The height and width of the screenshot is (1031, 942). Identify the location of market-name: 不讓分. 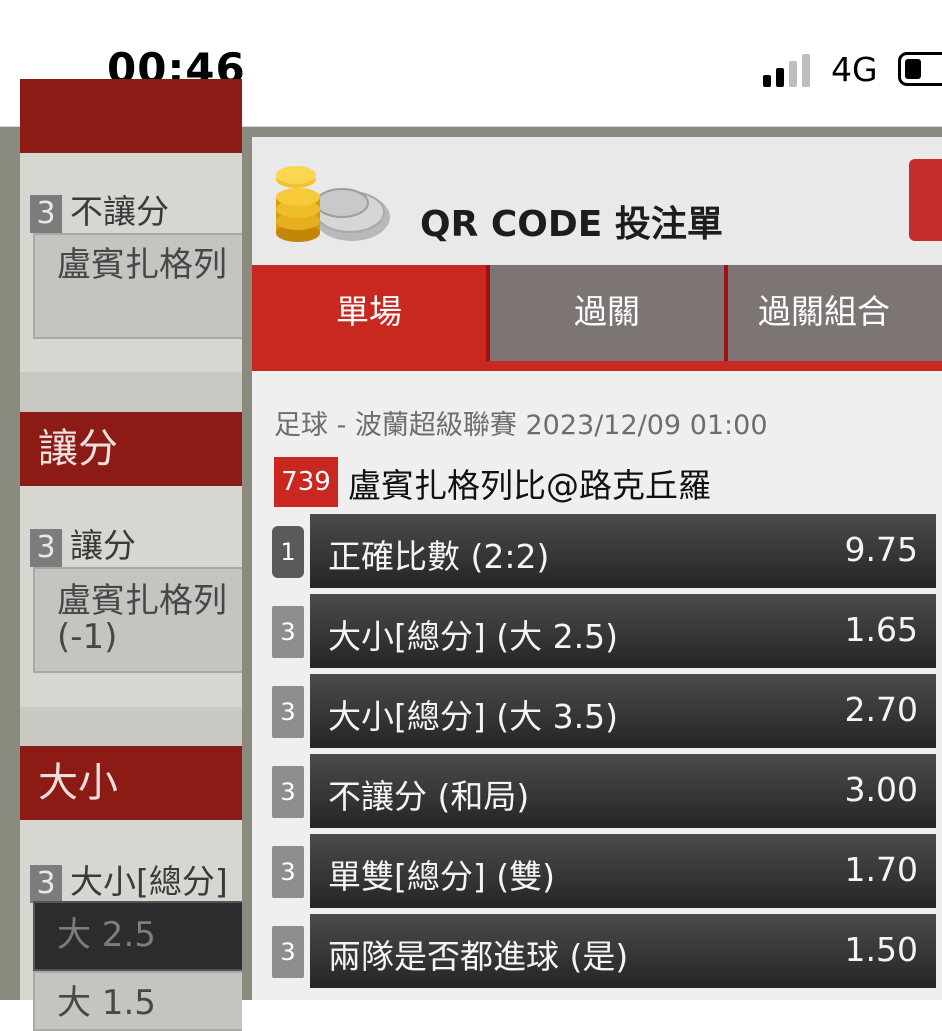
(119, 211).